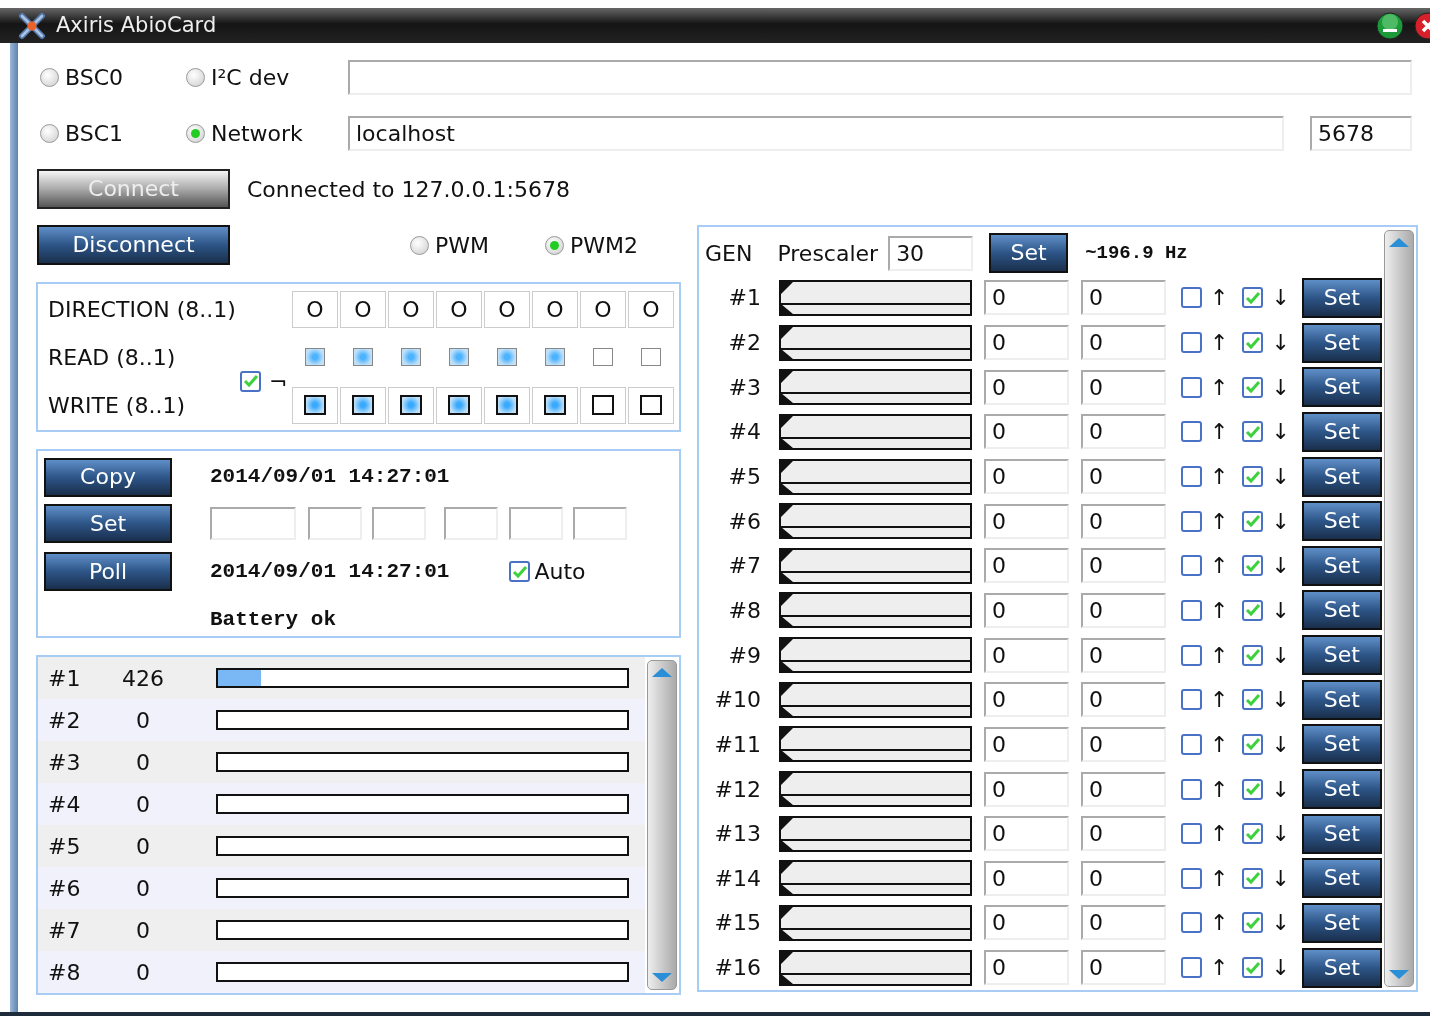  What do you see at coordinates (591, 245) in the screenshot?
I see `radio-button: PWM2` at bounding box center [591, 245].